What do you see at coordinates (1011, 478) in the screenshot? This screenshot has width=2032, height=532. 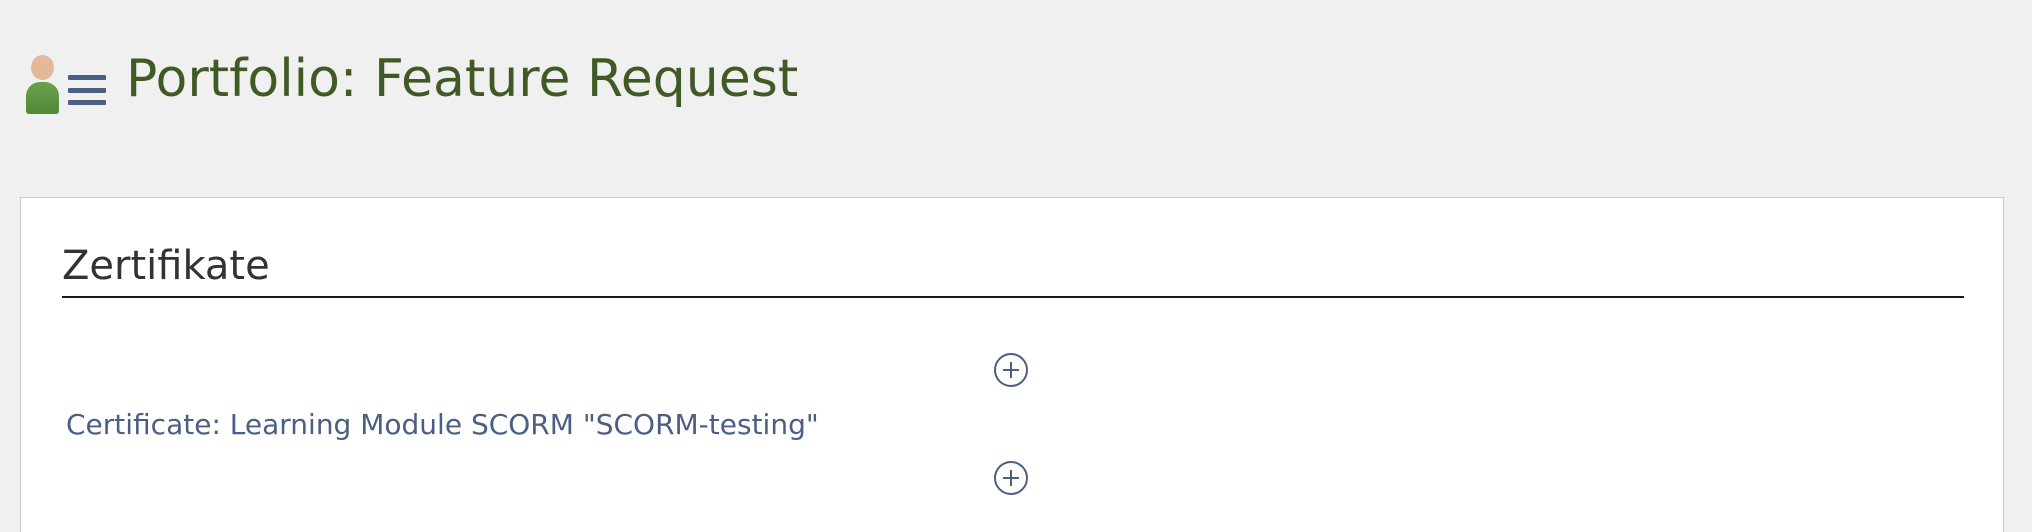 I see `add-item-below-plus-circle-icon` at bounding box center [1011, 478].